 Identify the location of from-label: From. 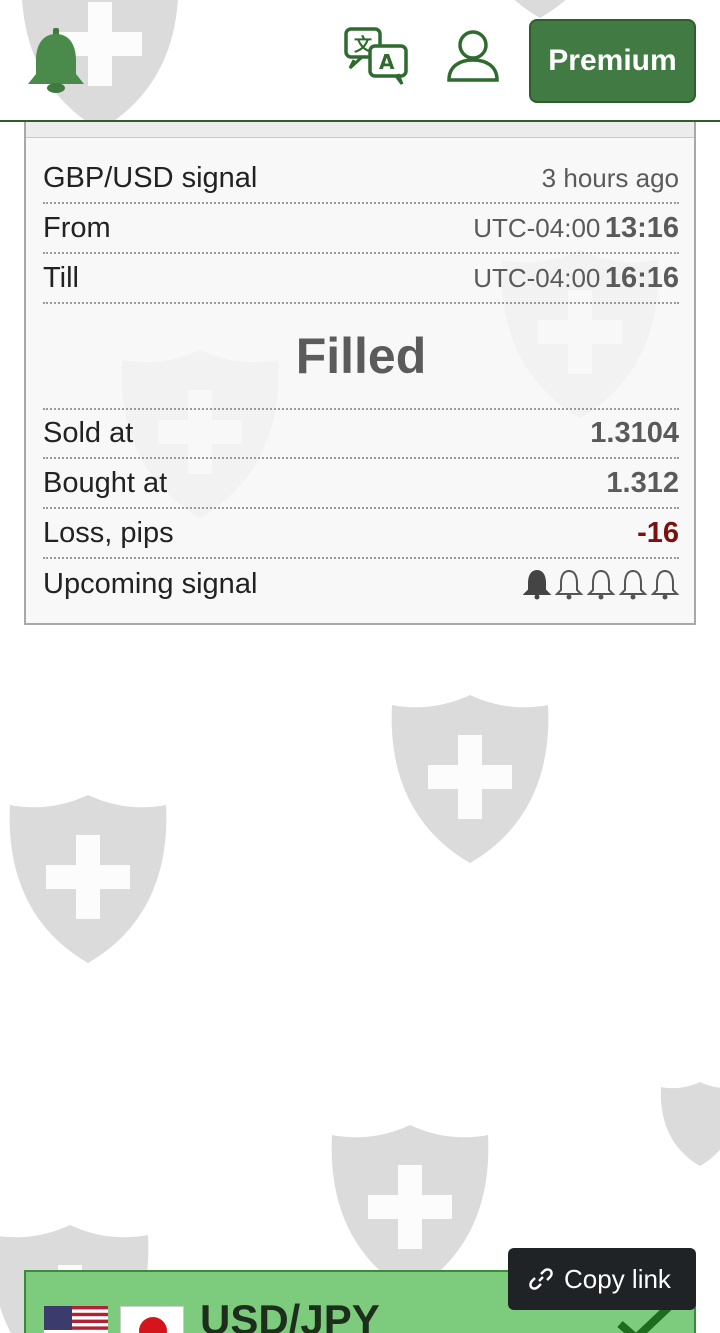
(77, 227).